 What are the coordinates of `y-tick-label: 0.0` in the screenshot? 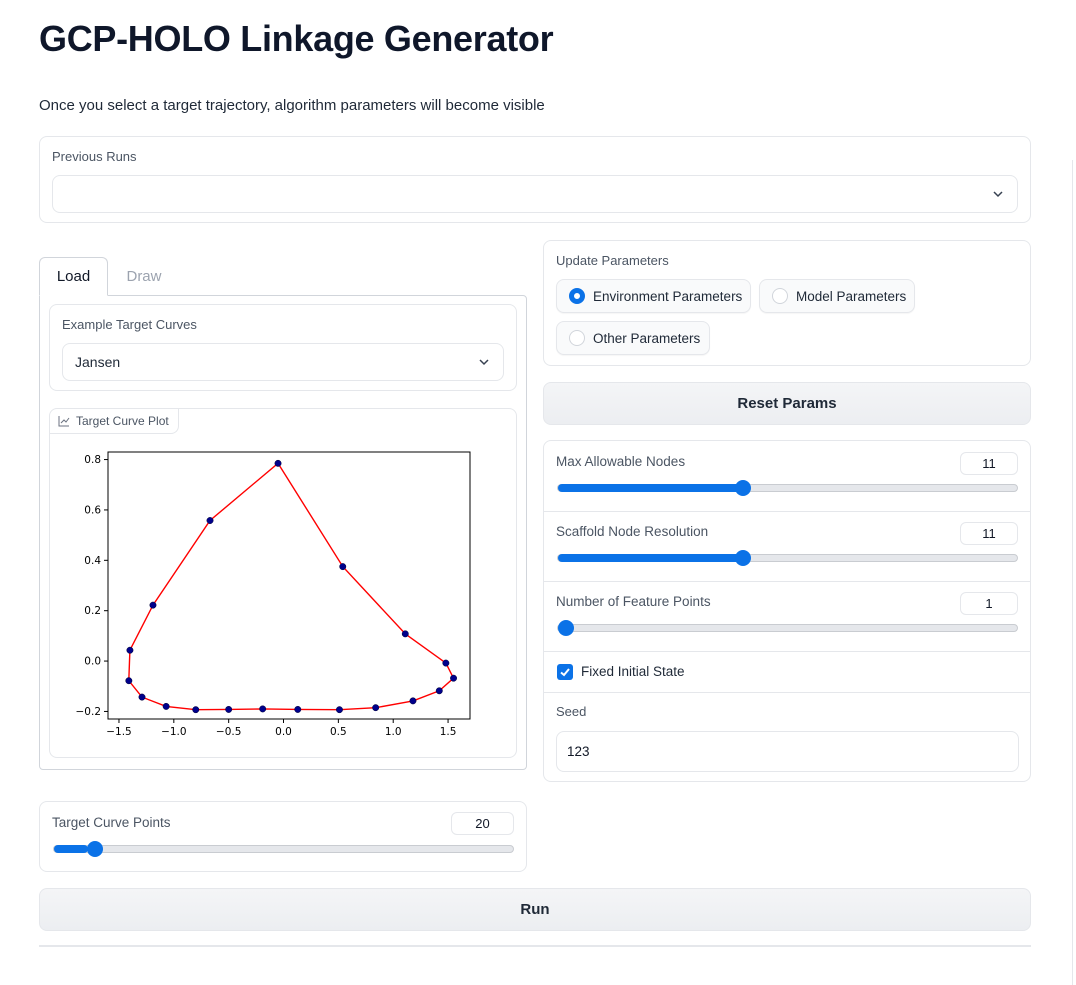 It's located at (92, 662).